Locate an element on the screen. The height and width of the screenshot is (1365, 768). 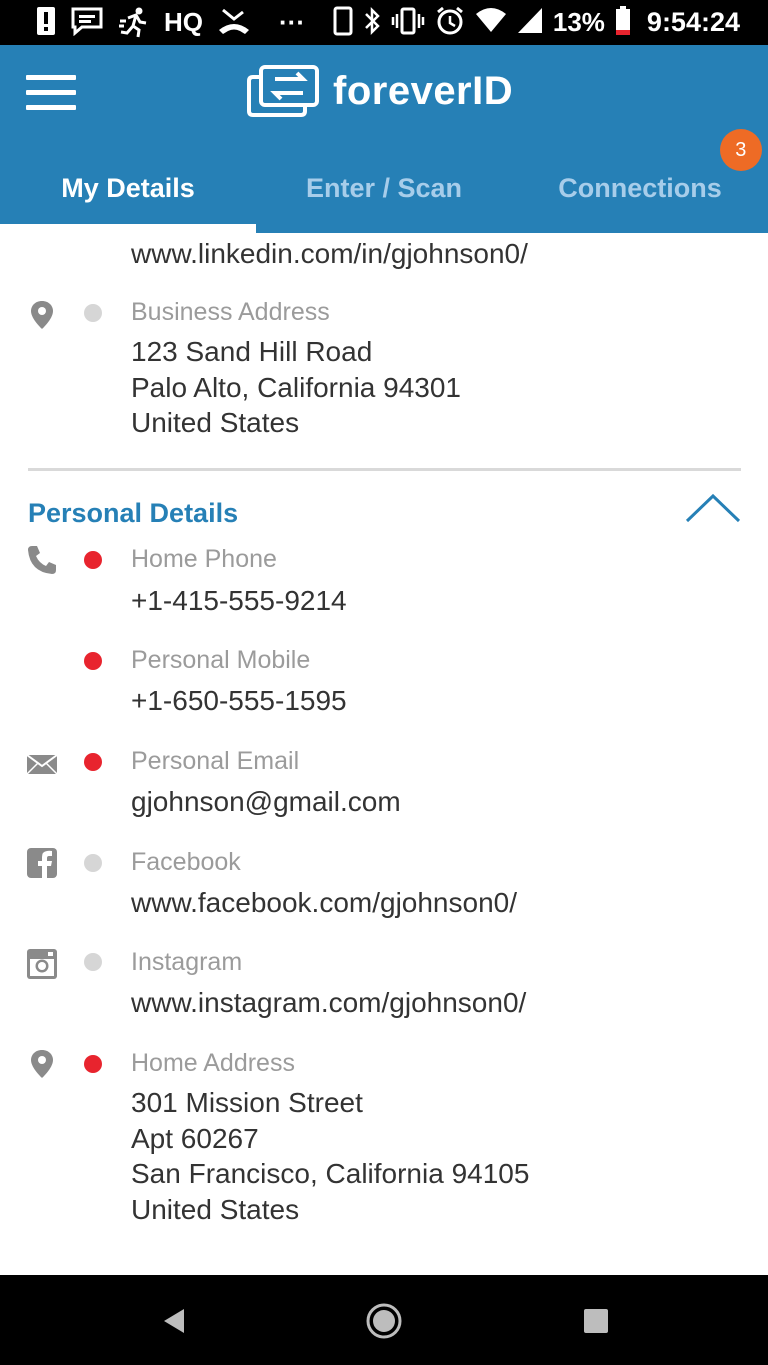
battery-icon is located at coordinates (623, 22).